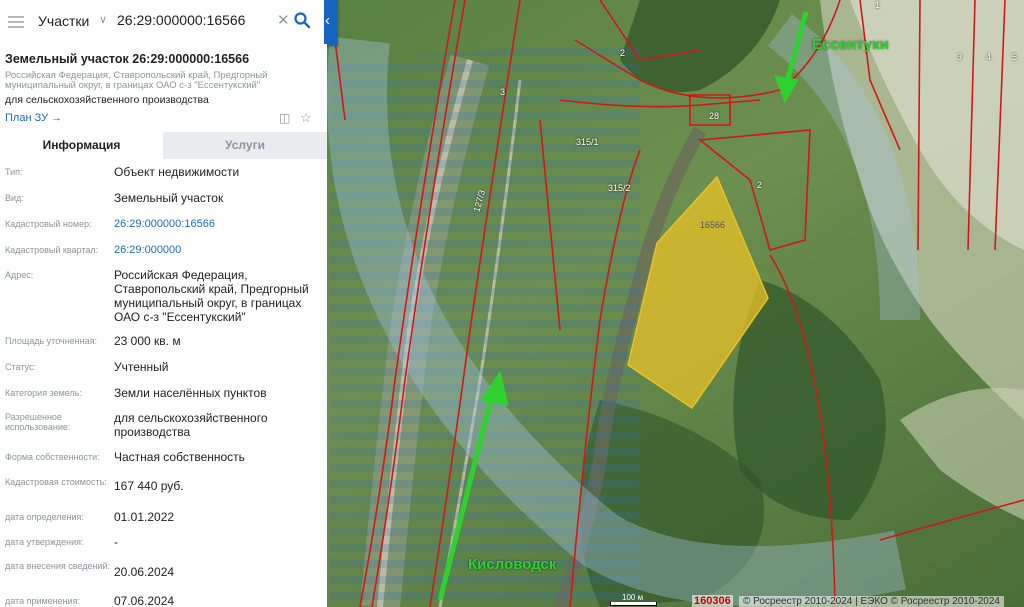 The image size is (1024, 607). I want to click on search-icon, so click(302, 20).